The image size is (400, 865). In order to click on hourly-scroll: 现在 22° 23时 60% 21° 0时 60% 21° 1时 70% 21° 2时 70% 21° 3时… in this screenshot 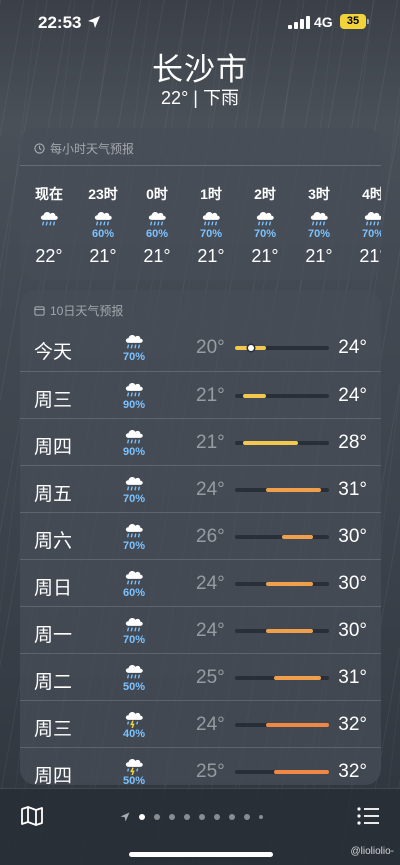, I will do `click(200, 229)`.